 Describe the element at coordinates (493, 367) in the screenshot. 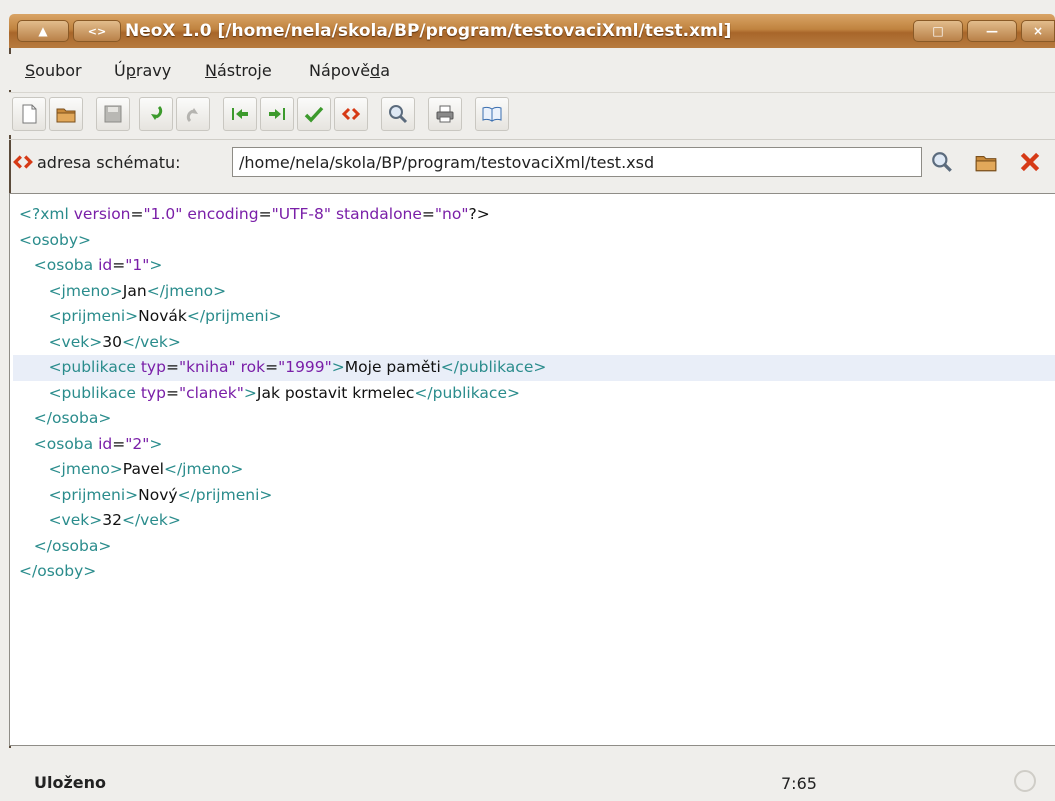

I see `code-token: </publikace>` at that location.